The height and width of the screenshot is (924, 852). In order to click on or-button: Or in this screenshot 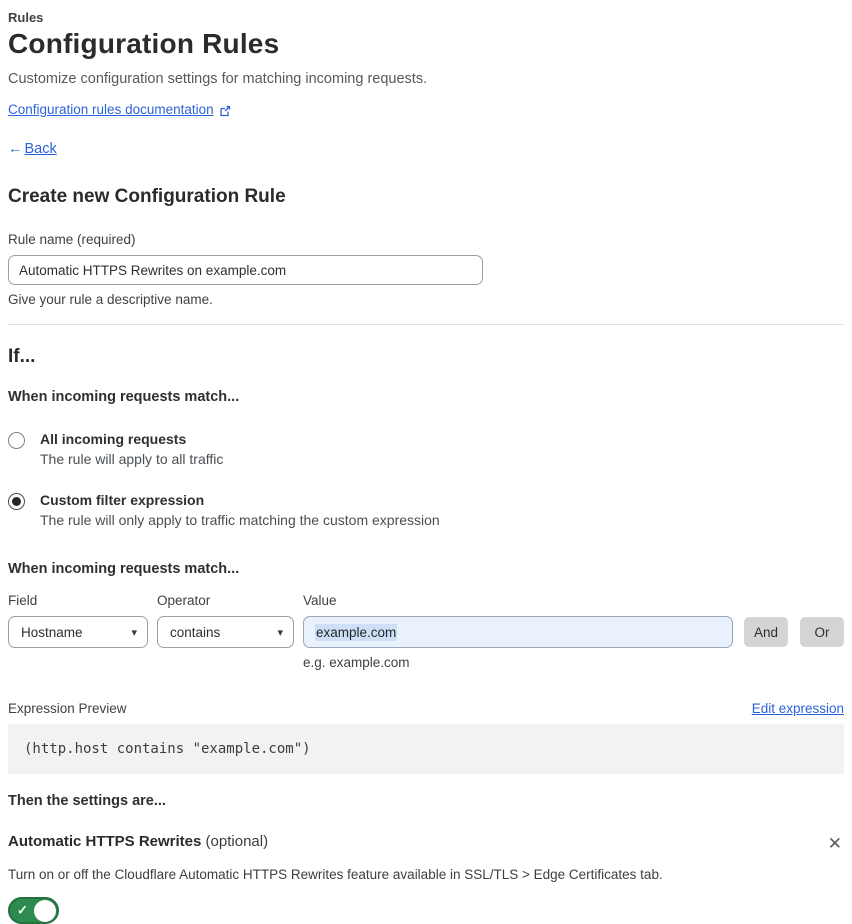, I will do `click(822, 632)`.